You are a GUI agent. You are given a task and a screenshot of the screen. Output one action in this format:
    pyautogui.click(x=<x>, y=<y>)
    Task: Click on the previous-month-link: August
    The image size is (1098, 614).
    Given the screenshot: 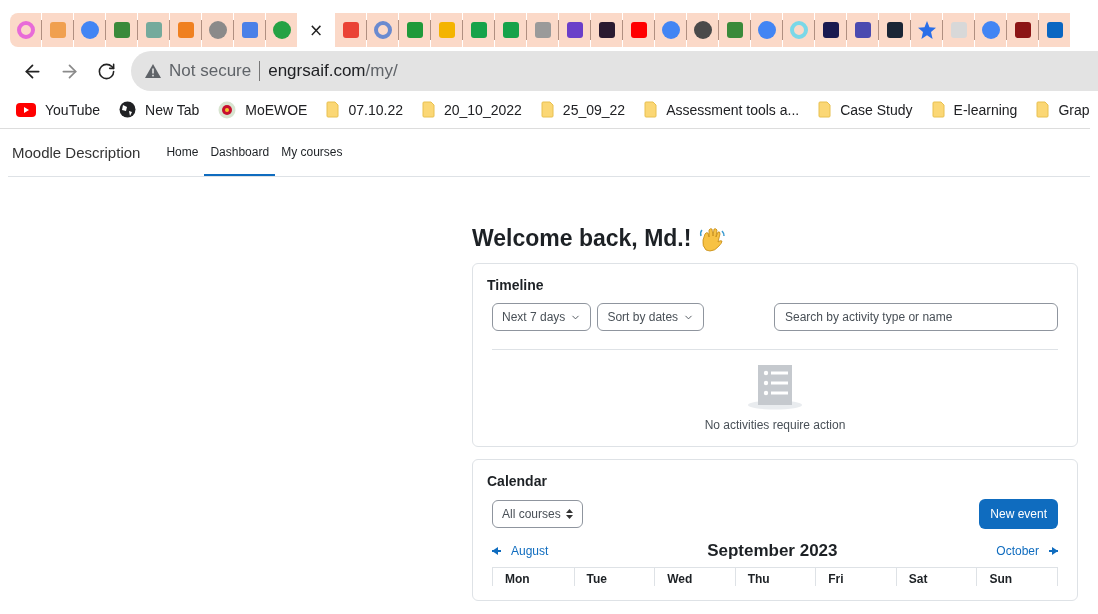 What is the action you would take?
    pyautogui.click(x=520, y=551)
    